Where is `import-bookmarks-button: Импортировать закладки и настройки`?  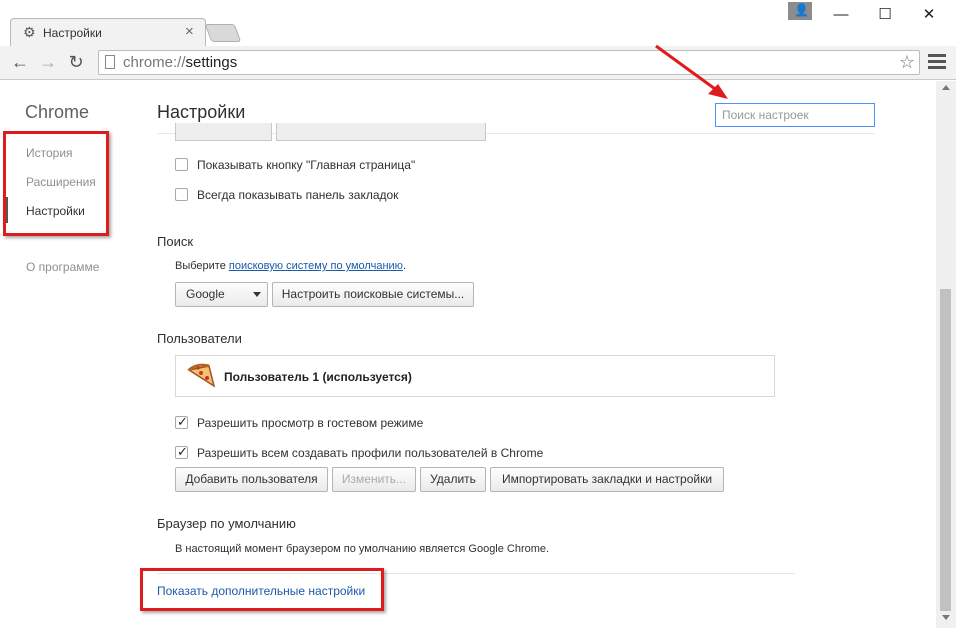
import-bookmarks-button: Импортировать закладки и настройки is located at coordinates (607, 479).